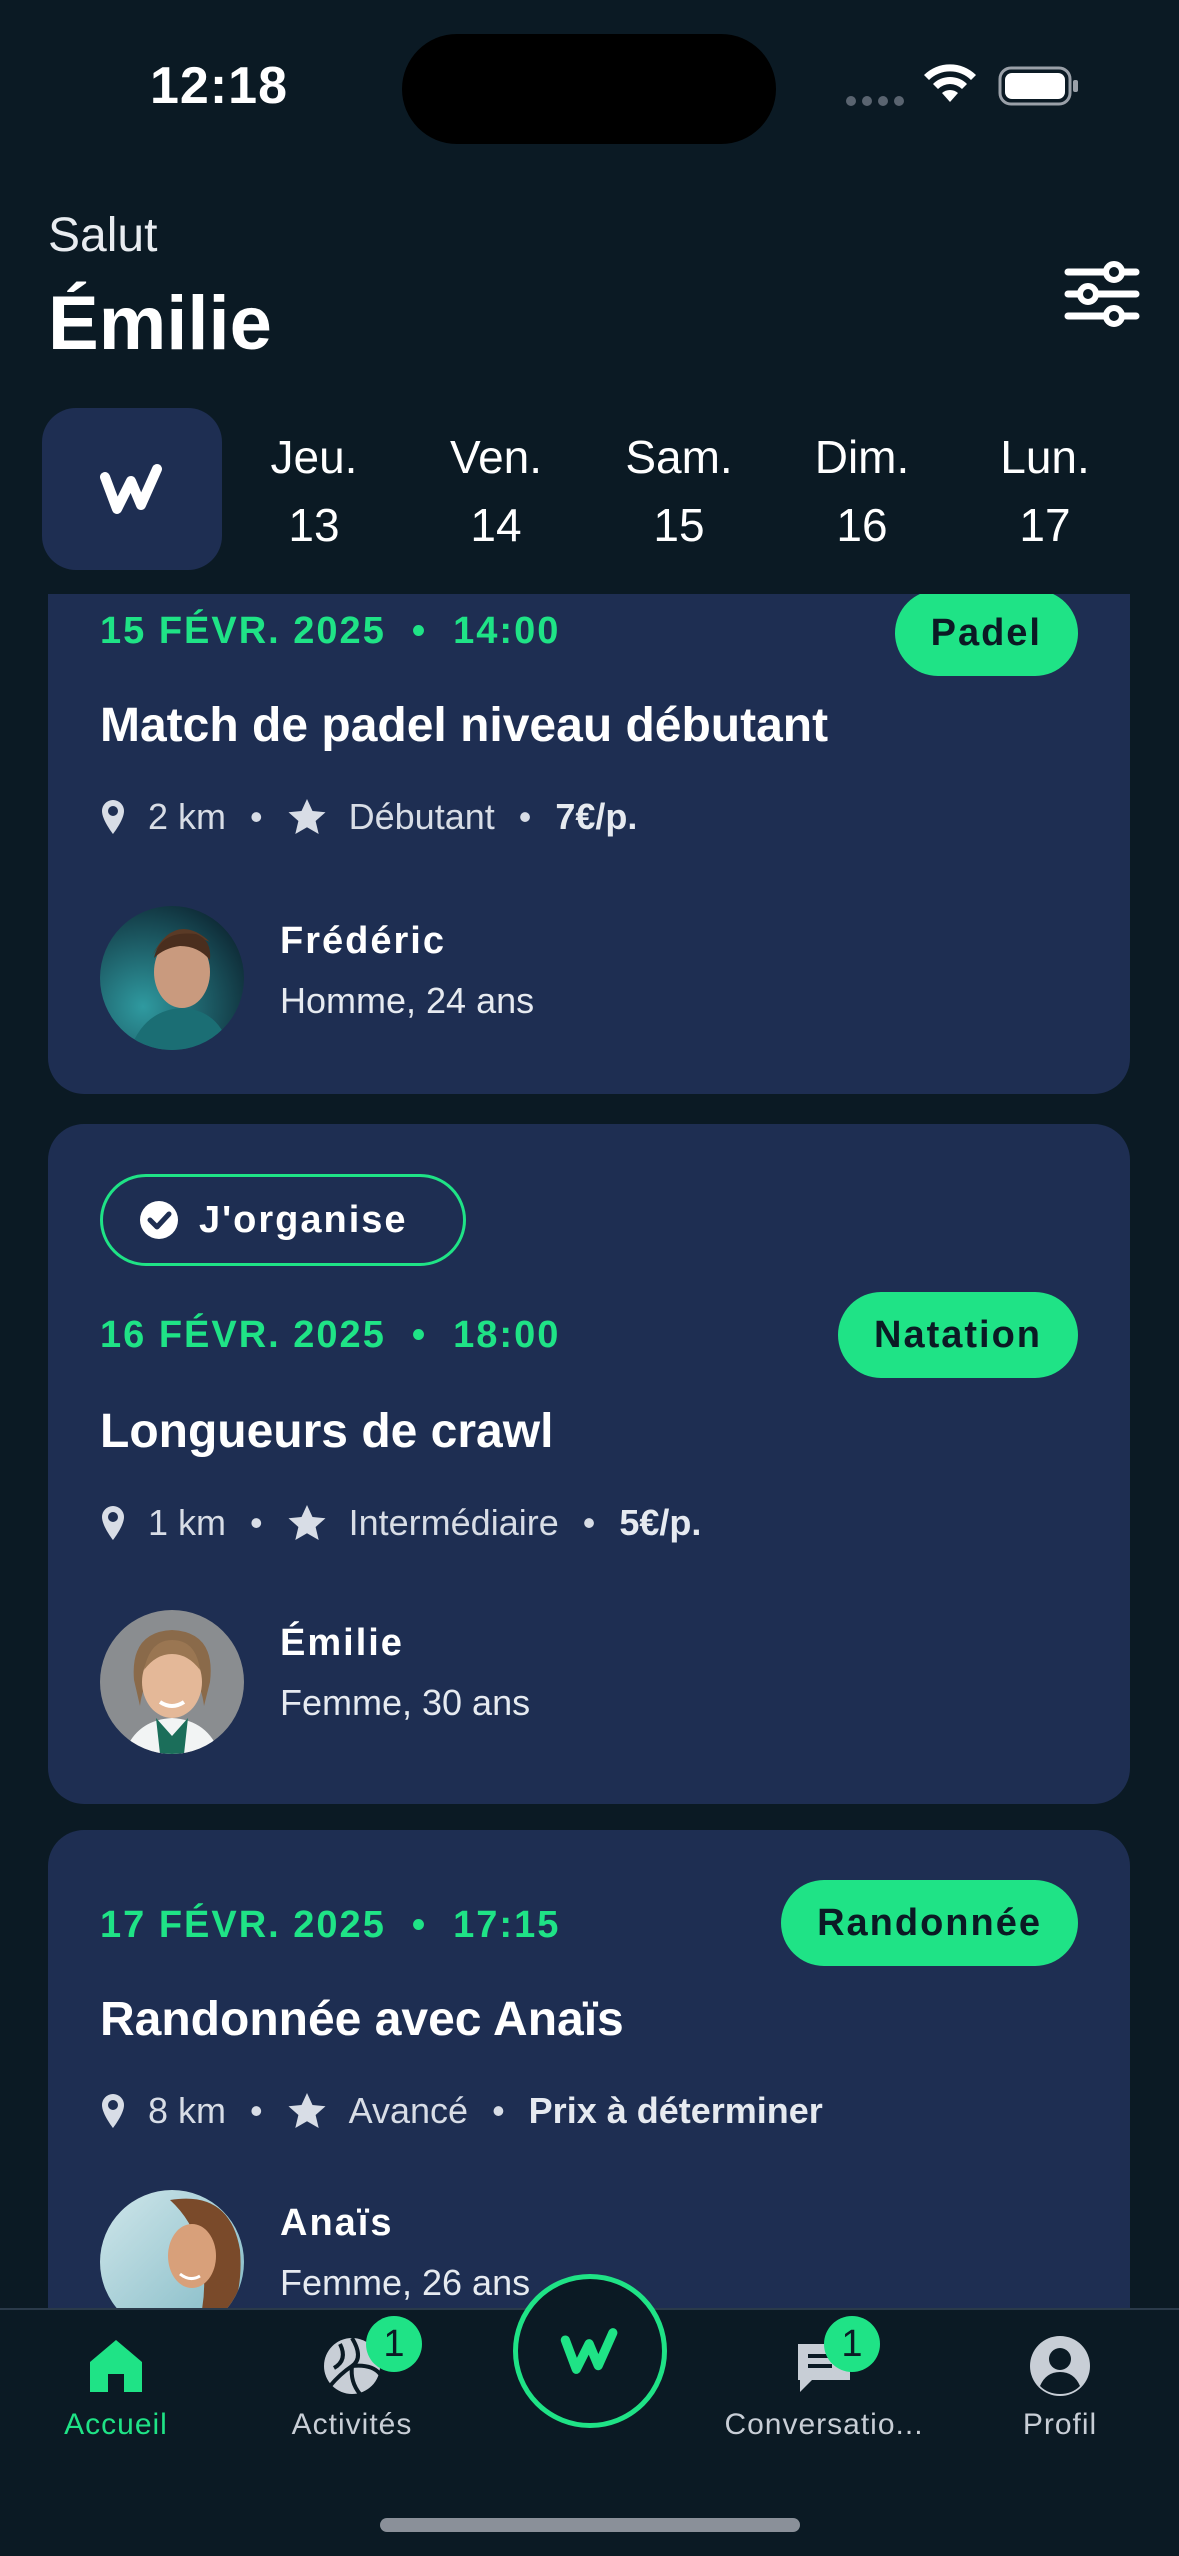  I want to click on event-datetime: 17 FÉVR. 2025 • 17:15, so click(330, 1925).